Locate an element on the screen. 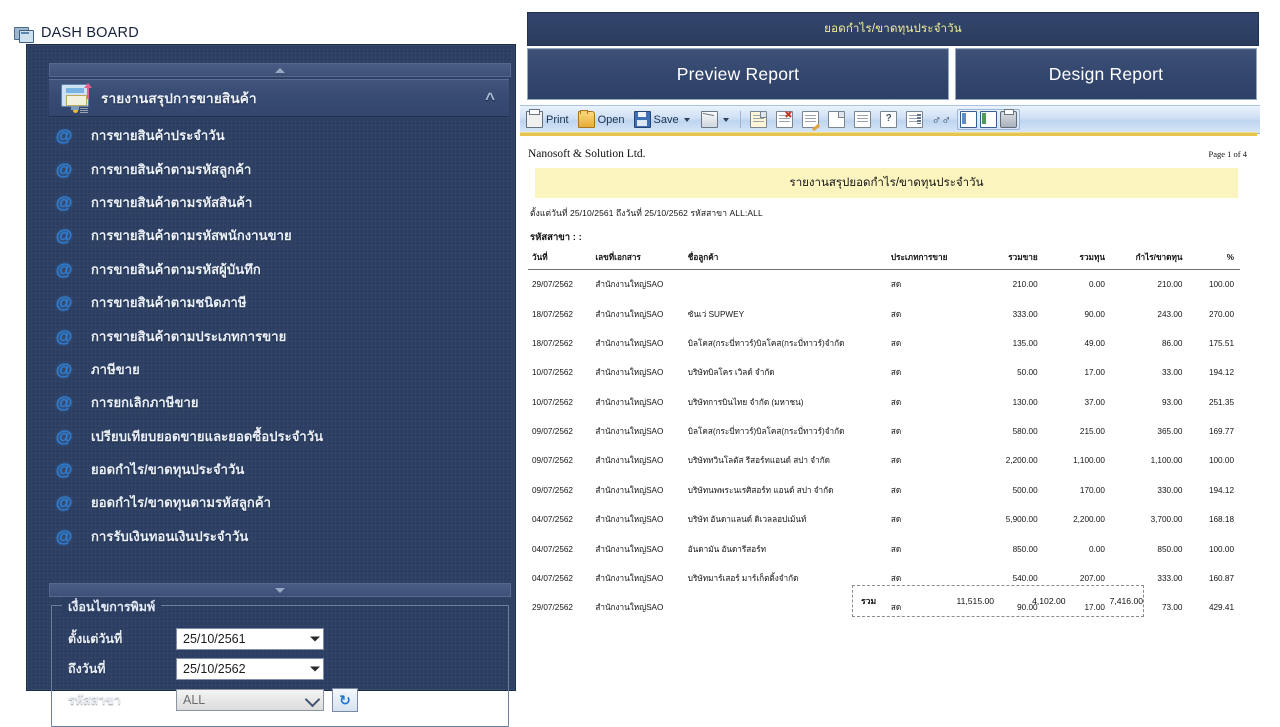 The height and width of the screenshot is (727, 1280). from-date-input: 25/10/2561 is located at coordinates (250, 639).